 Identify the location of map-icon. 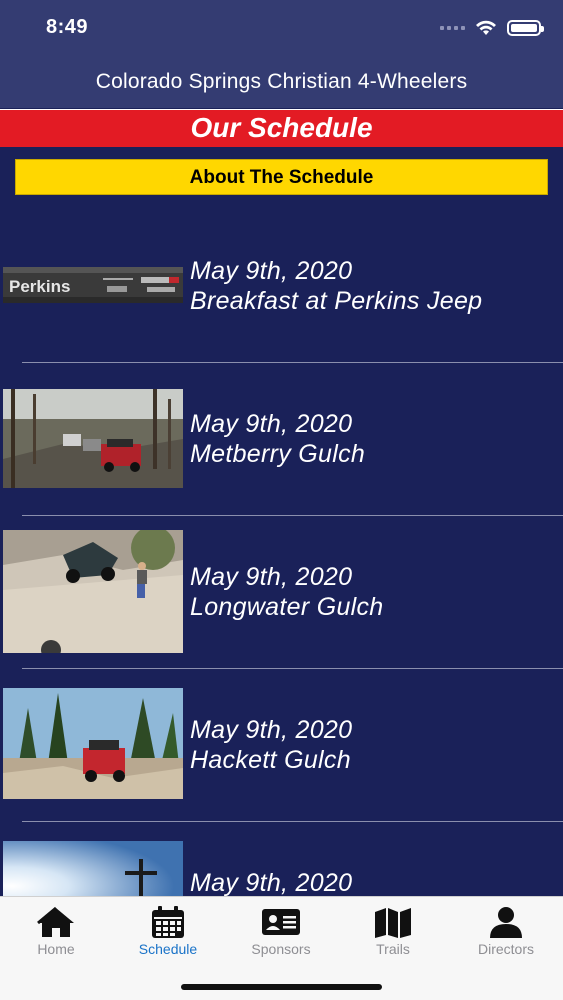
(393, 923).